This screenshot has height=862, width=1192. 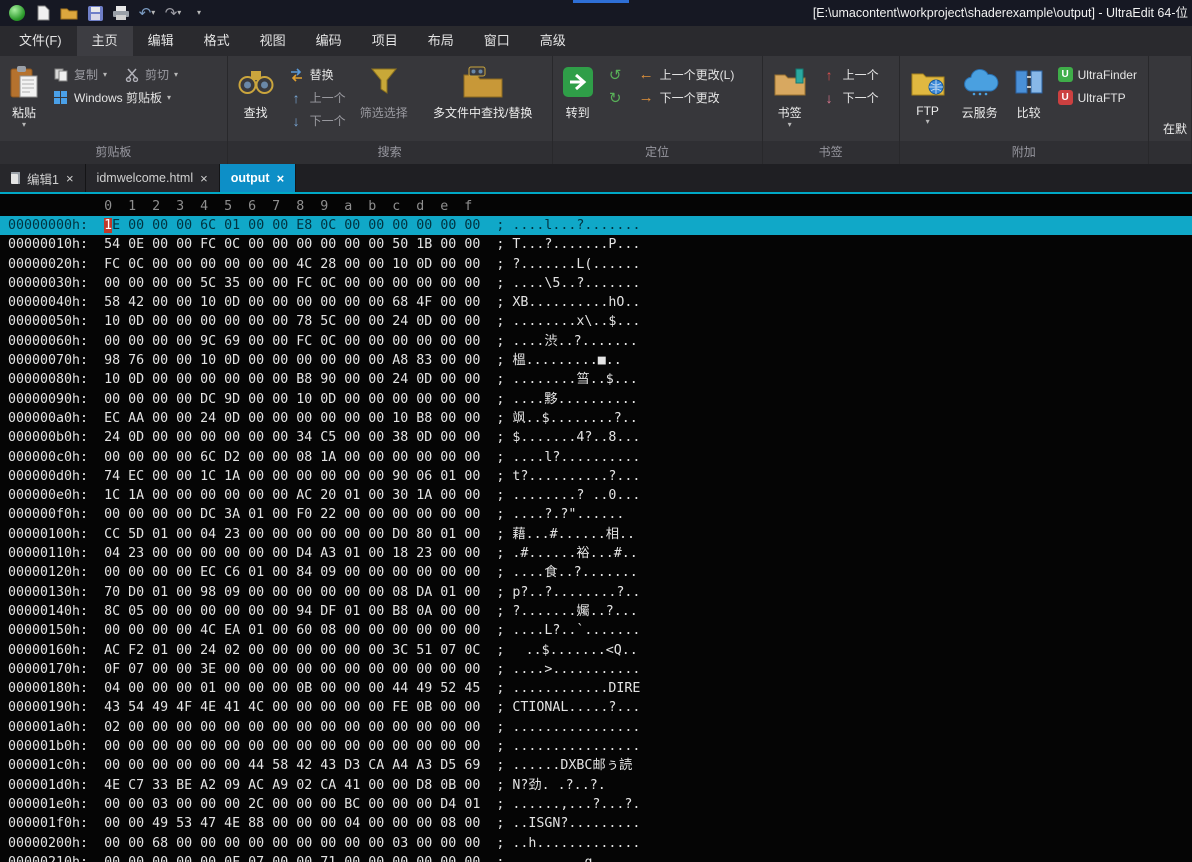 I want to click on menu-tab-主页: 主页, so click(x=104, y=41).